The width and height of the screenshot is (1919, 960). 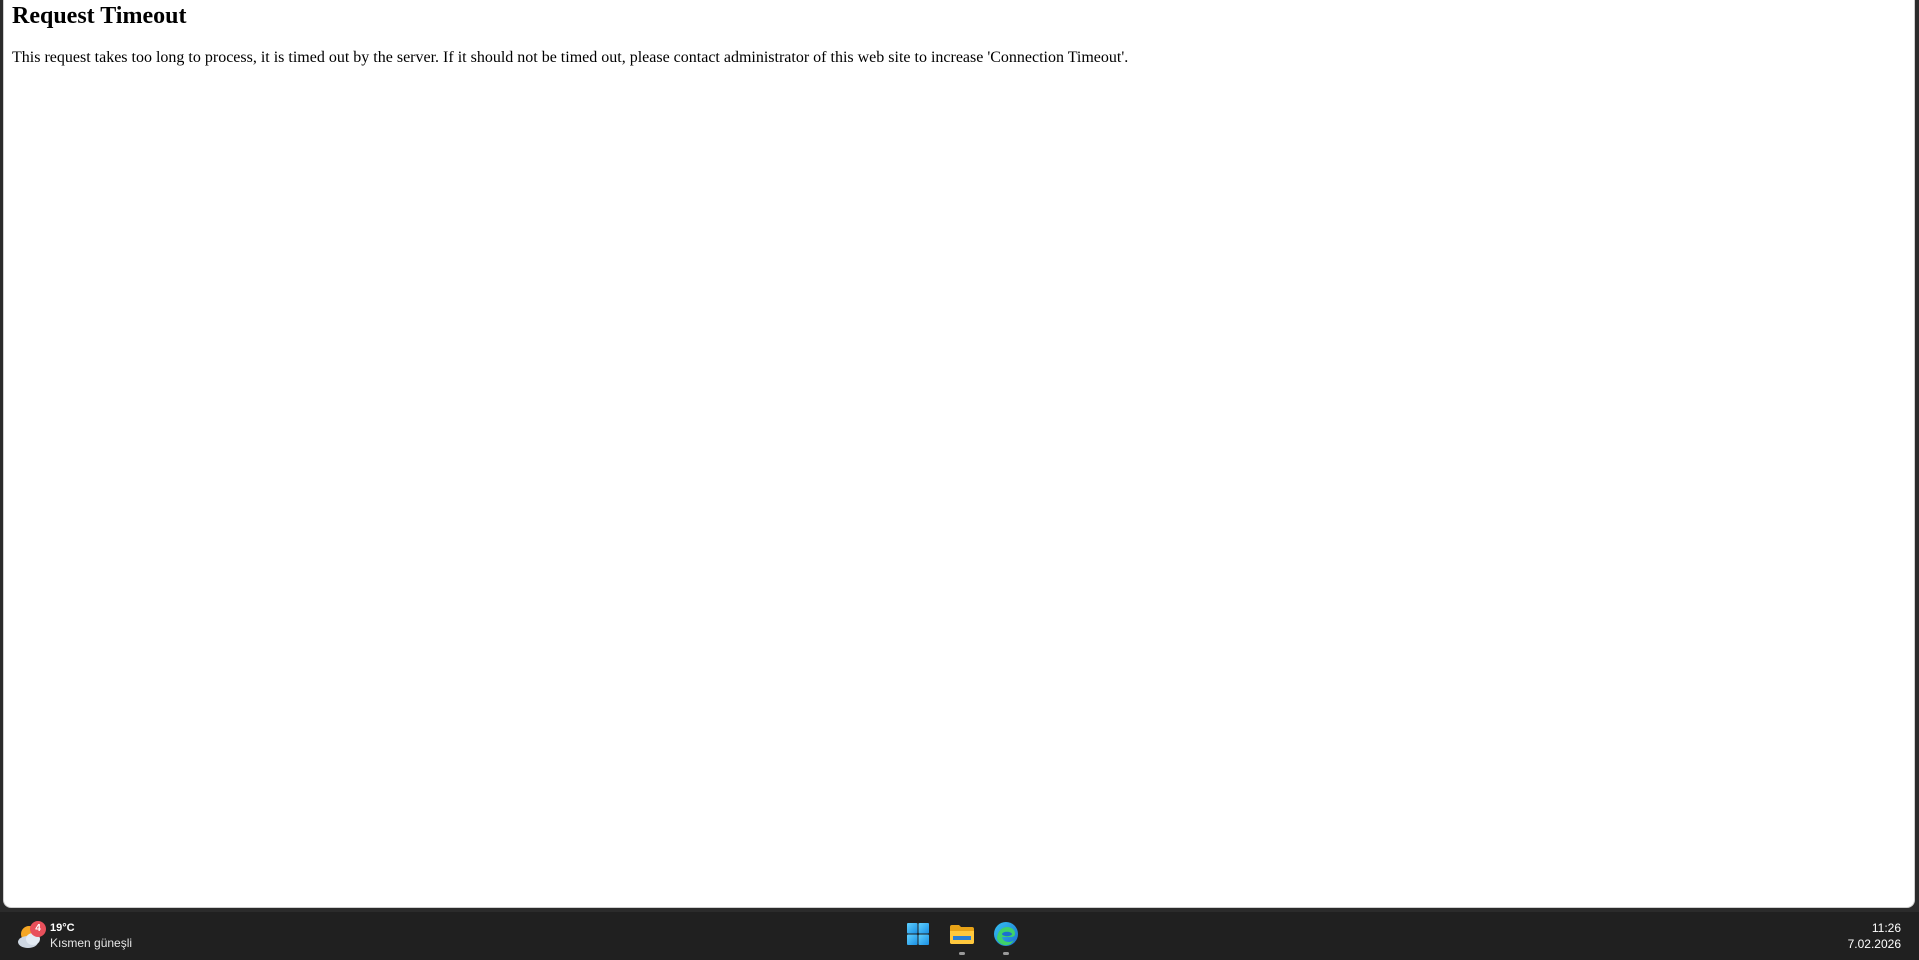 I want to click on edge-browser-icon, so click(x=1006, y=936).